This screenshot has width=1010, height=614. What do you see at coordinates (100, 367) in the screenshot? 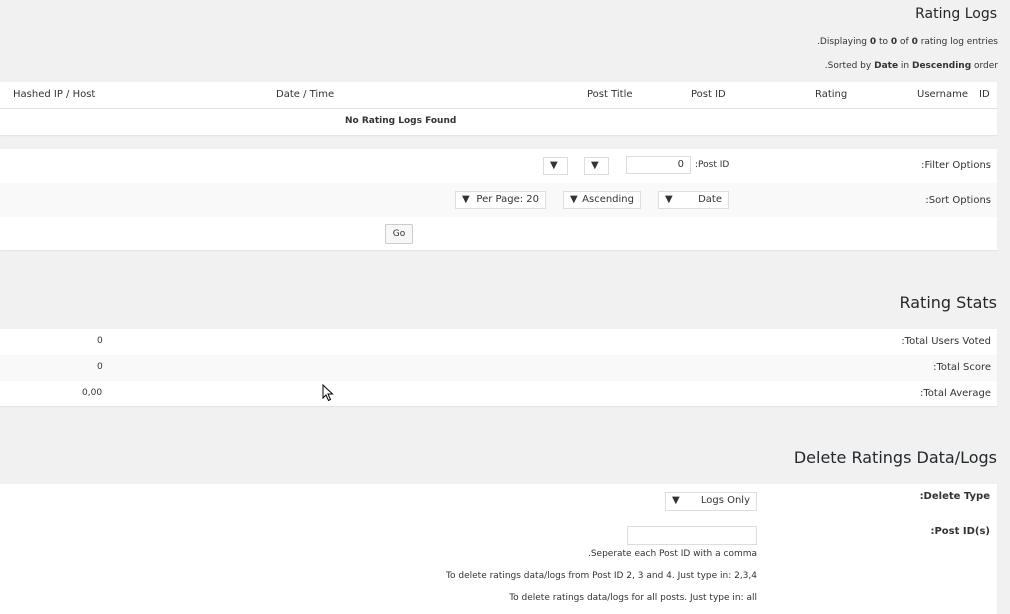
I see `total-score-value: 0` at bounding box center [100, 367].